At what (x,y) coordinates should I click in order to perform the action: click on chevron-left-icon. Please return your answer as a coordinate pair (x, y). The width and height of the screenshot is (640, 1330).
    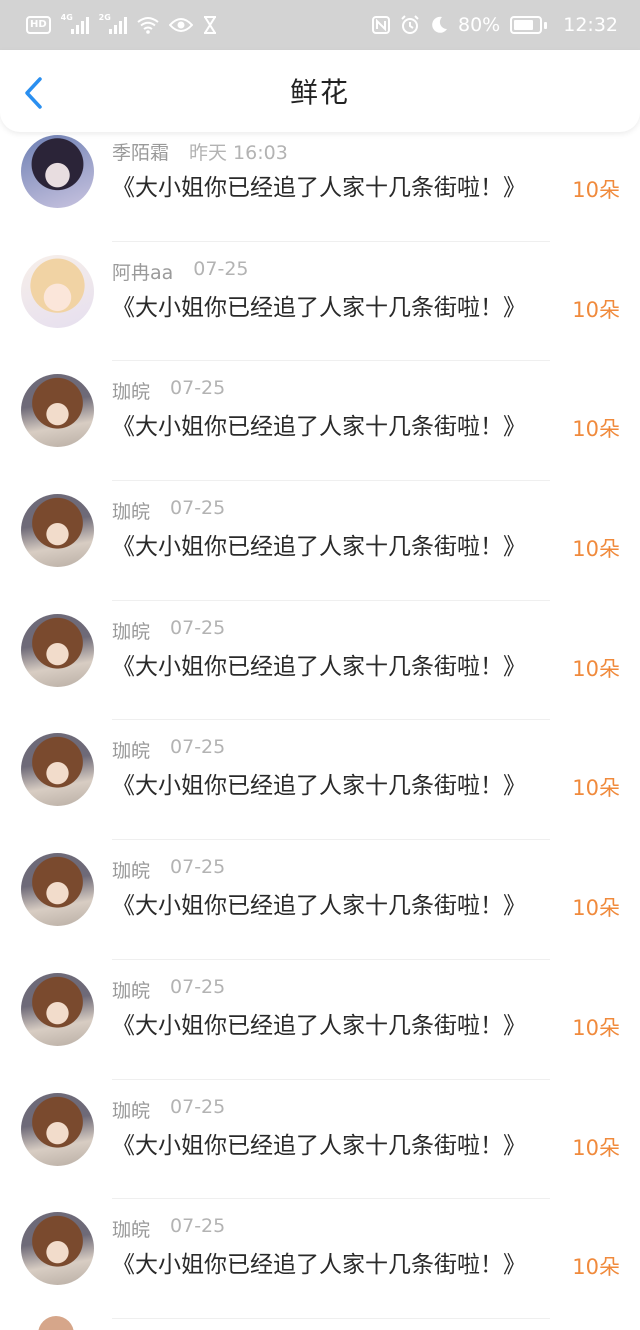
    Looking at the image, I should click on (33, 93).